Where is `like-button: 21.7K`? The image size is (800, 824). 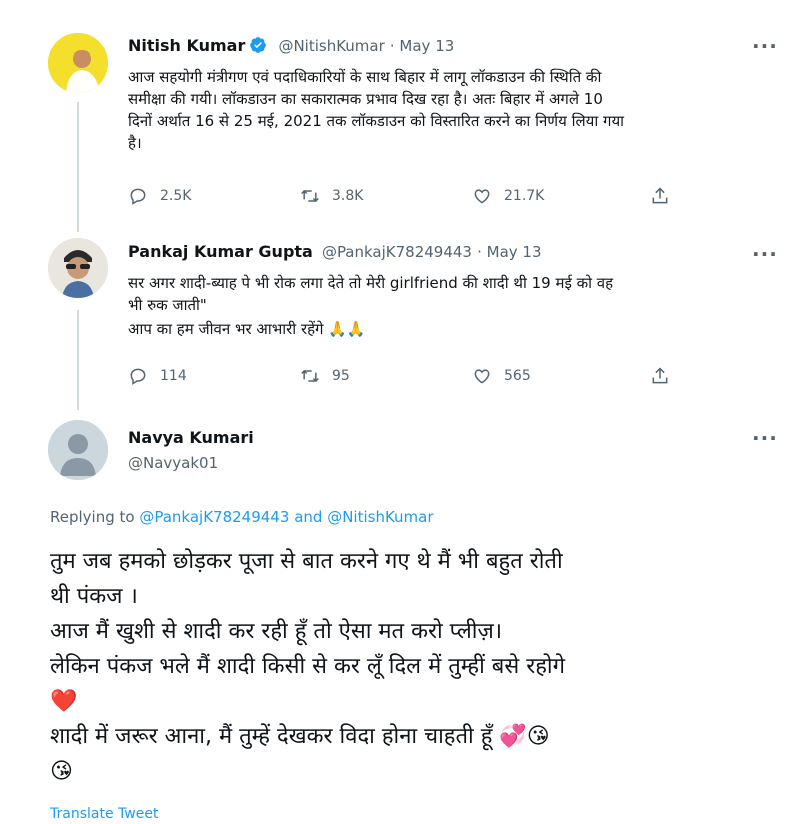
like-button: 21.7K is located at coordinates (508, 196).